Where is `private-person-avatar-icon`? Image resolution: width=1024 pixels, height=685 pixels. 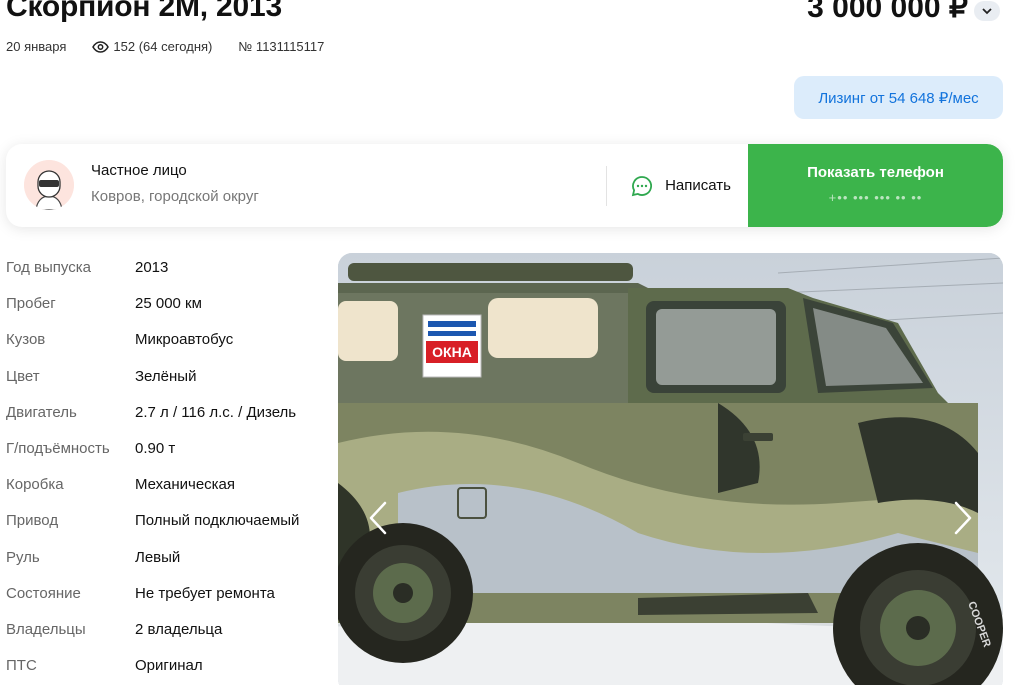
private-person-avatar-icon is located at coordinates (49, 185).